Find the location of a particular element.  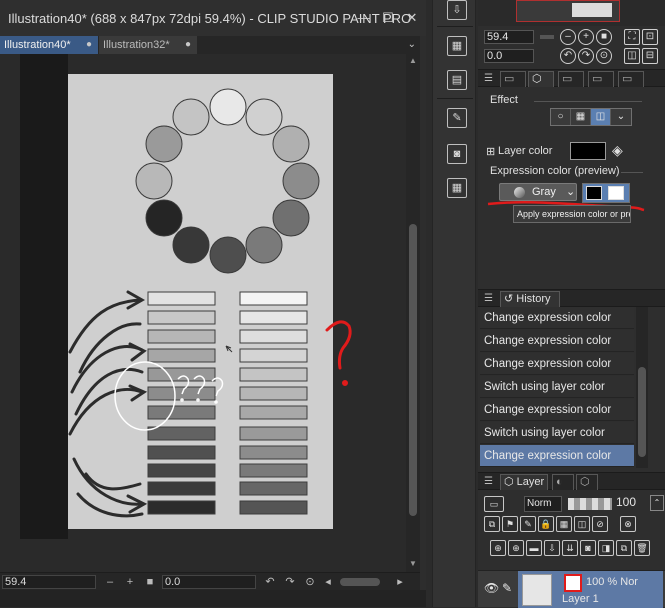

layer-row: 👁 ✎ 100 % Nor Layer 1 is located at coordinates (571, 589).